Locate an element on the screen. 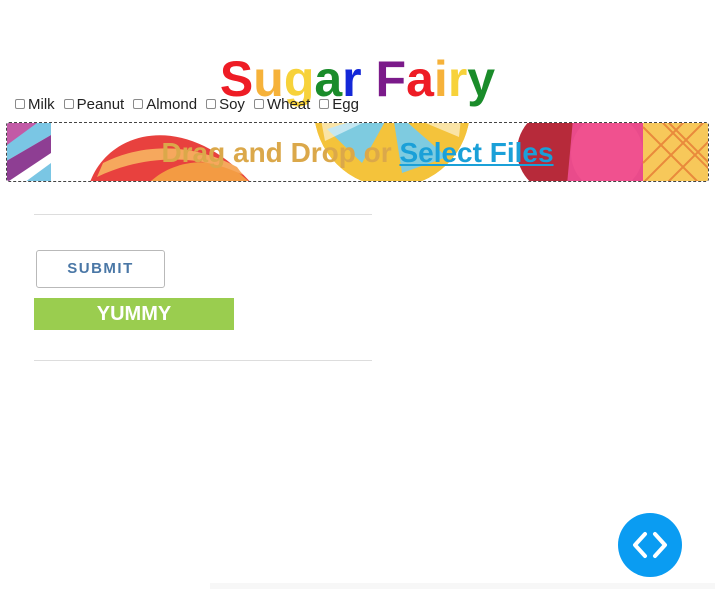 This screenshot has width=715, height=589. allergen-label: Milk is located at coordinates (41, 104).